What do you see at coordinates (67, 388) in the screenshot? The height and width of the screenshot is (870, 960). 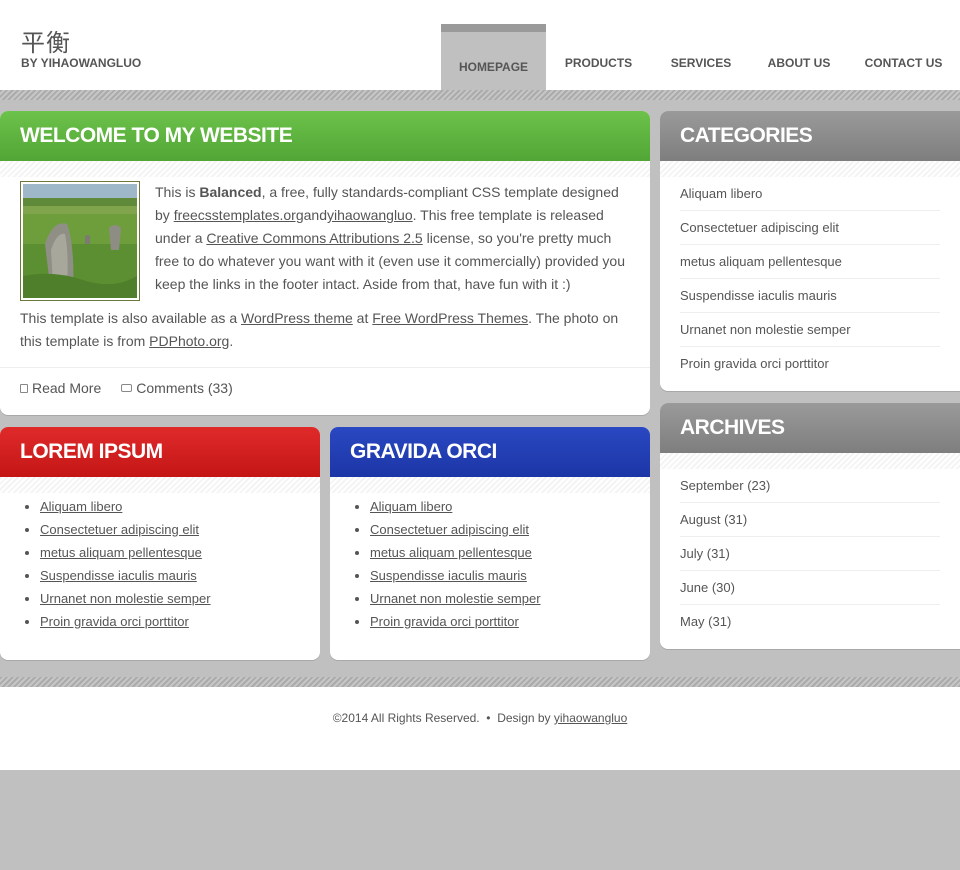 I see `read-more-label: Read More` at bounding box center [67, 388].